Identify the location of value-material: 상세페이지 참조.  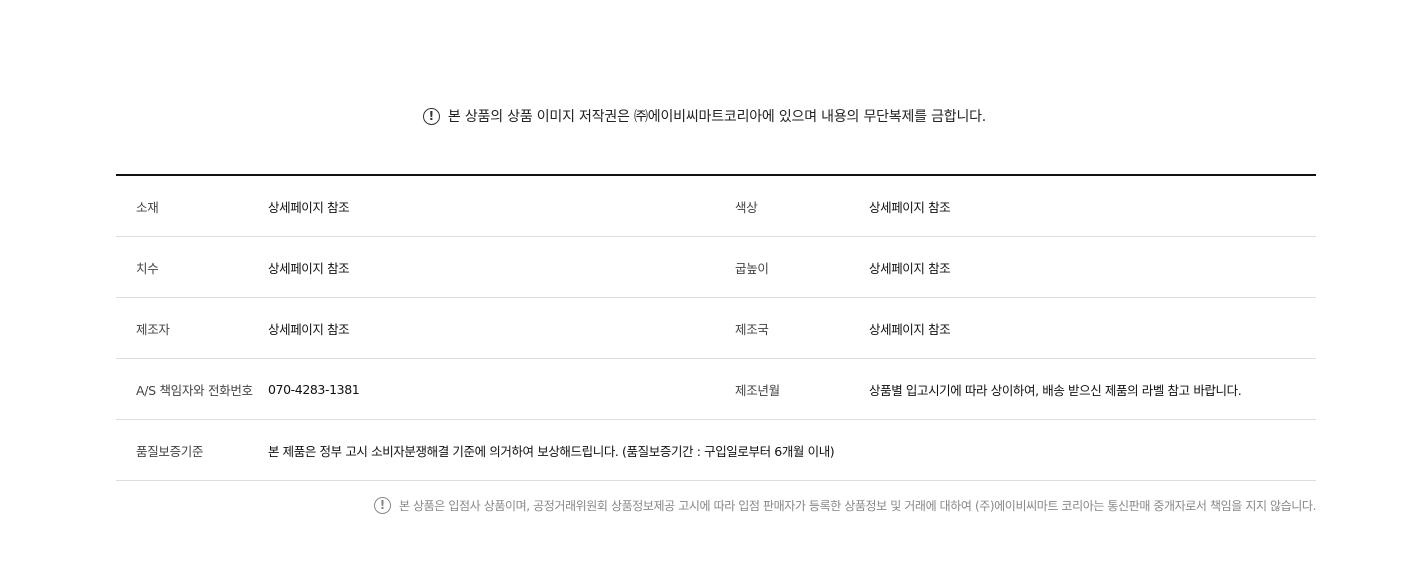
(309, 207).